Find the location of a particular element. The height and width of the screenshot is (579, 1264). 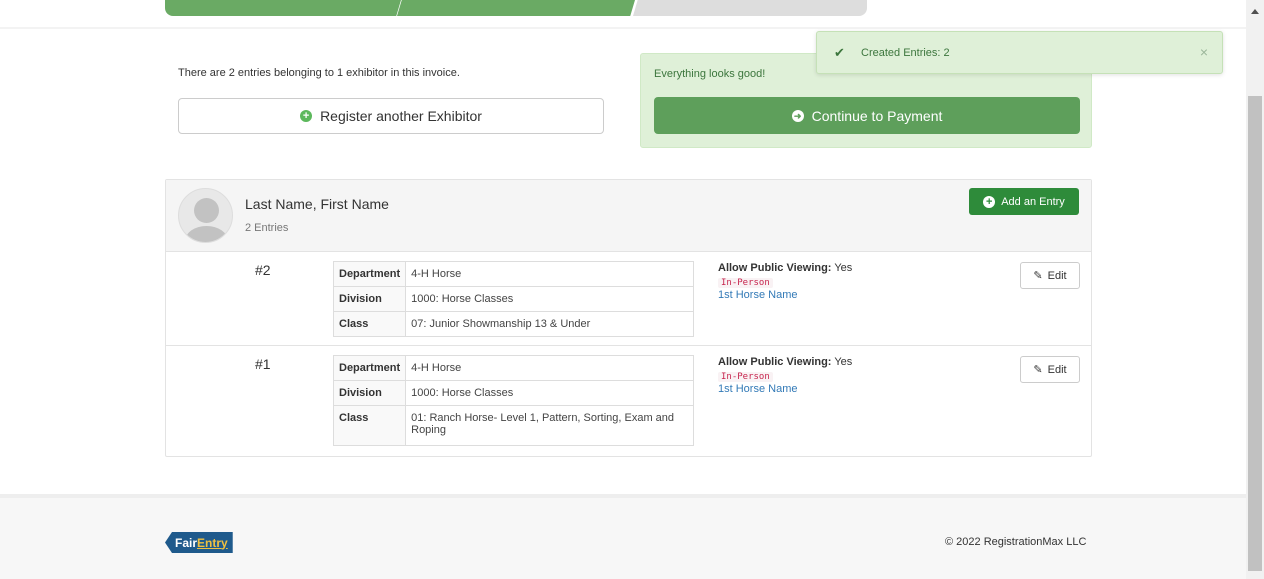

detail-value: 07: Junior Showmanship 13 & Under is located at coordinates (549, 324).